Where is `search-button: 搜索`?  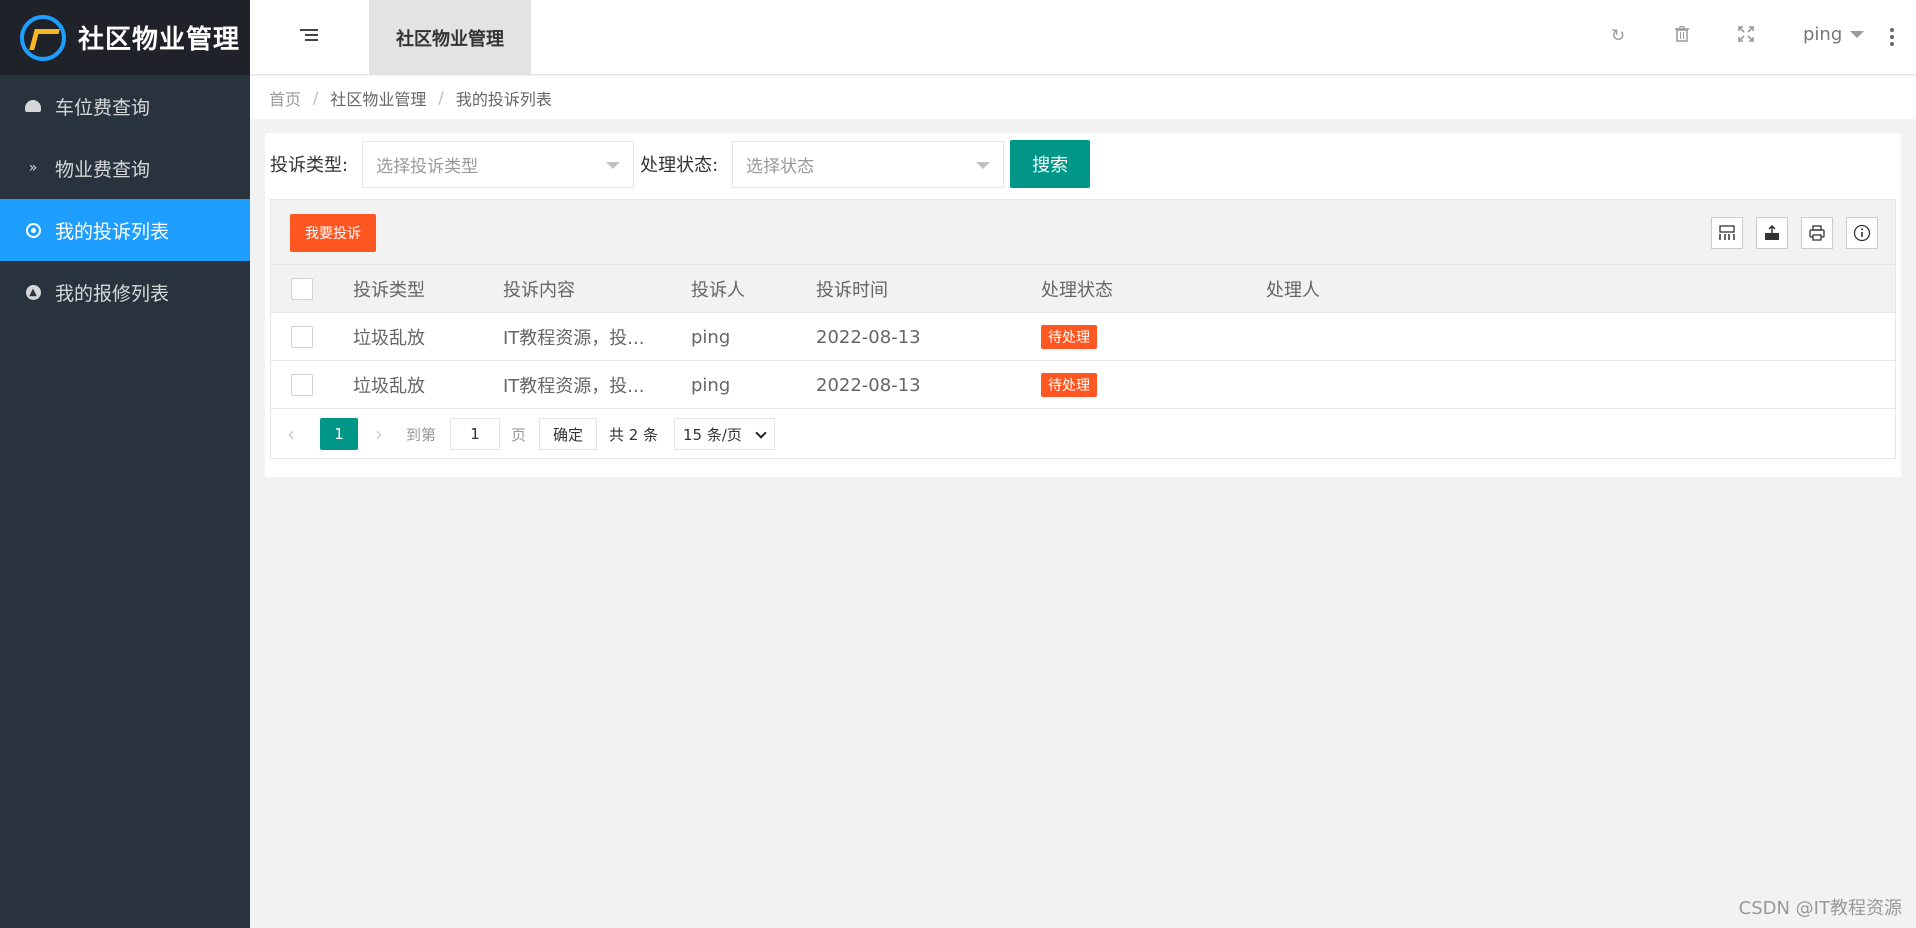 search-button: 搜索 is located at coordinates (1050, 164).